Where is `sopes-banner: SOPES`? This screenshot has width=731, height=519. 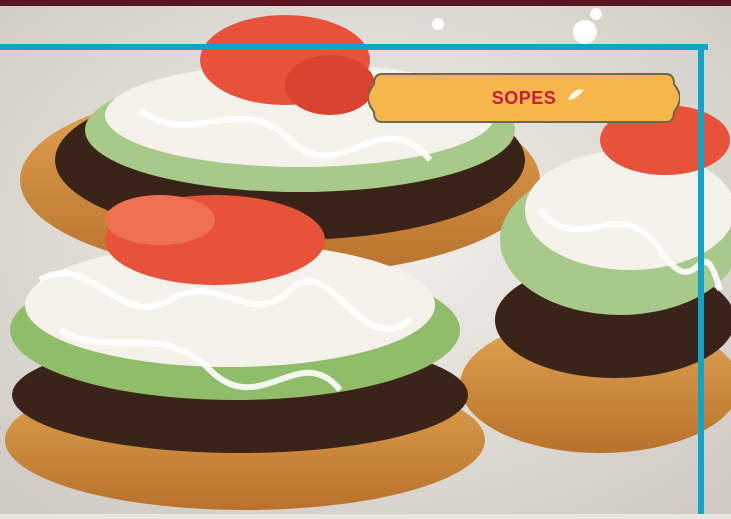 sopes-banner: SOPES is located at coordinates (524, 98).